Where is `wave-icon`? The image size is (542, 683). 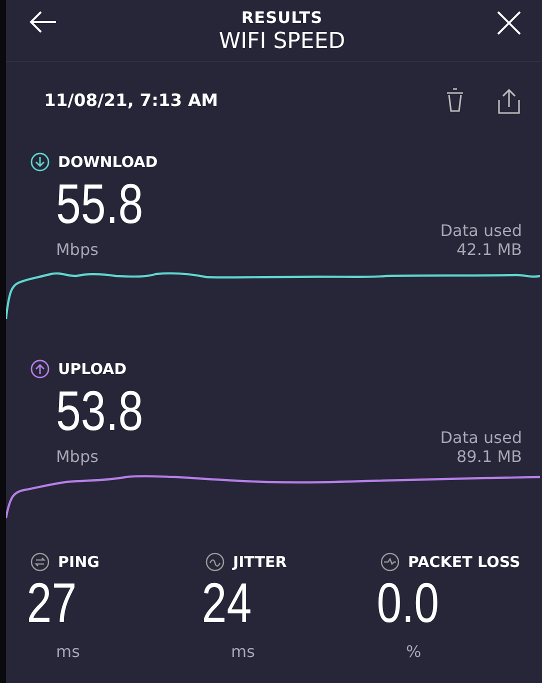
wave-icon is located at coordinates (215, 562).